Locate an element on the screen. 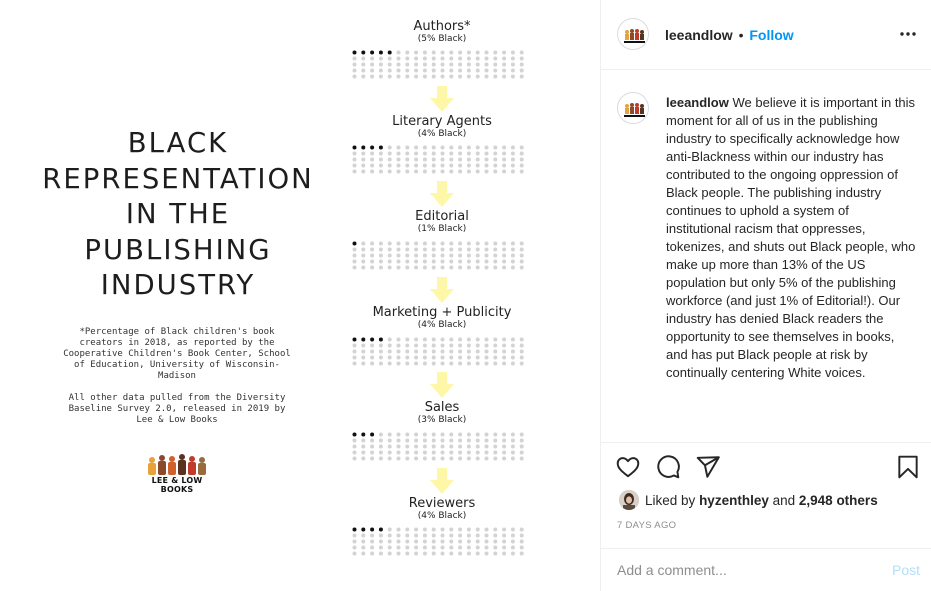  more-horizontal-icon is located at coordinates (908, 34).